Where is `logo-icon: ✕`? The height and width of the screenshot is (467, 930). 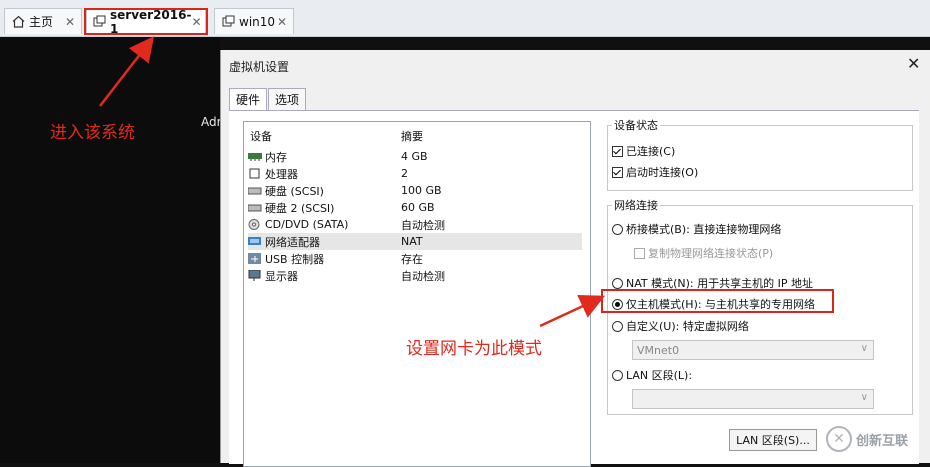 logo-icon: ✕ is located at coordinates (839, 439).